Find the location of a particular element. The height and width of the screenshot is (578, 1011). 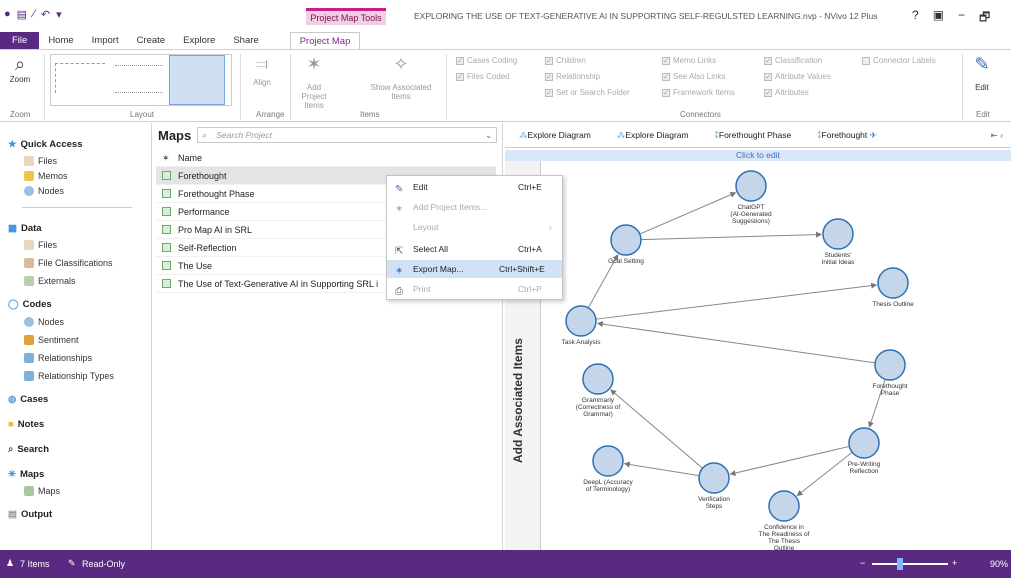

menu-item-export-map: ✶ Export Map... Ctrl+Shift+E is located at coordinates (474, 269).